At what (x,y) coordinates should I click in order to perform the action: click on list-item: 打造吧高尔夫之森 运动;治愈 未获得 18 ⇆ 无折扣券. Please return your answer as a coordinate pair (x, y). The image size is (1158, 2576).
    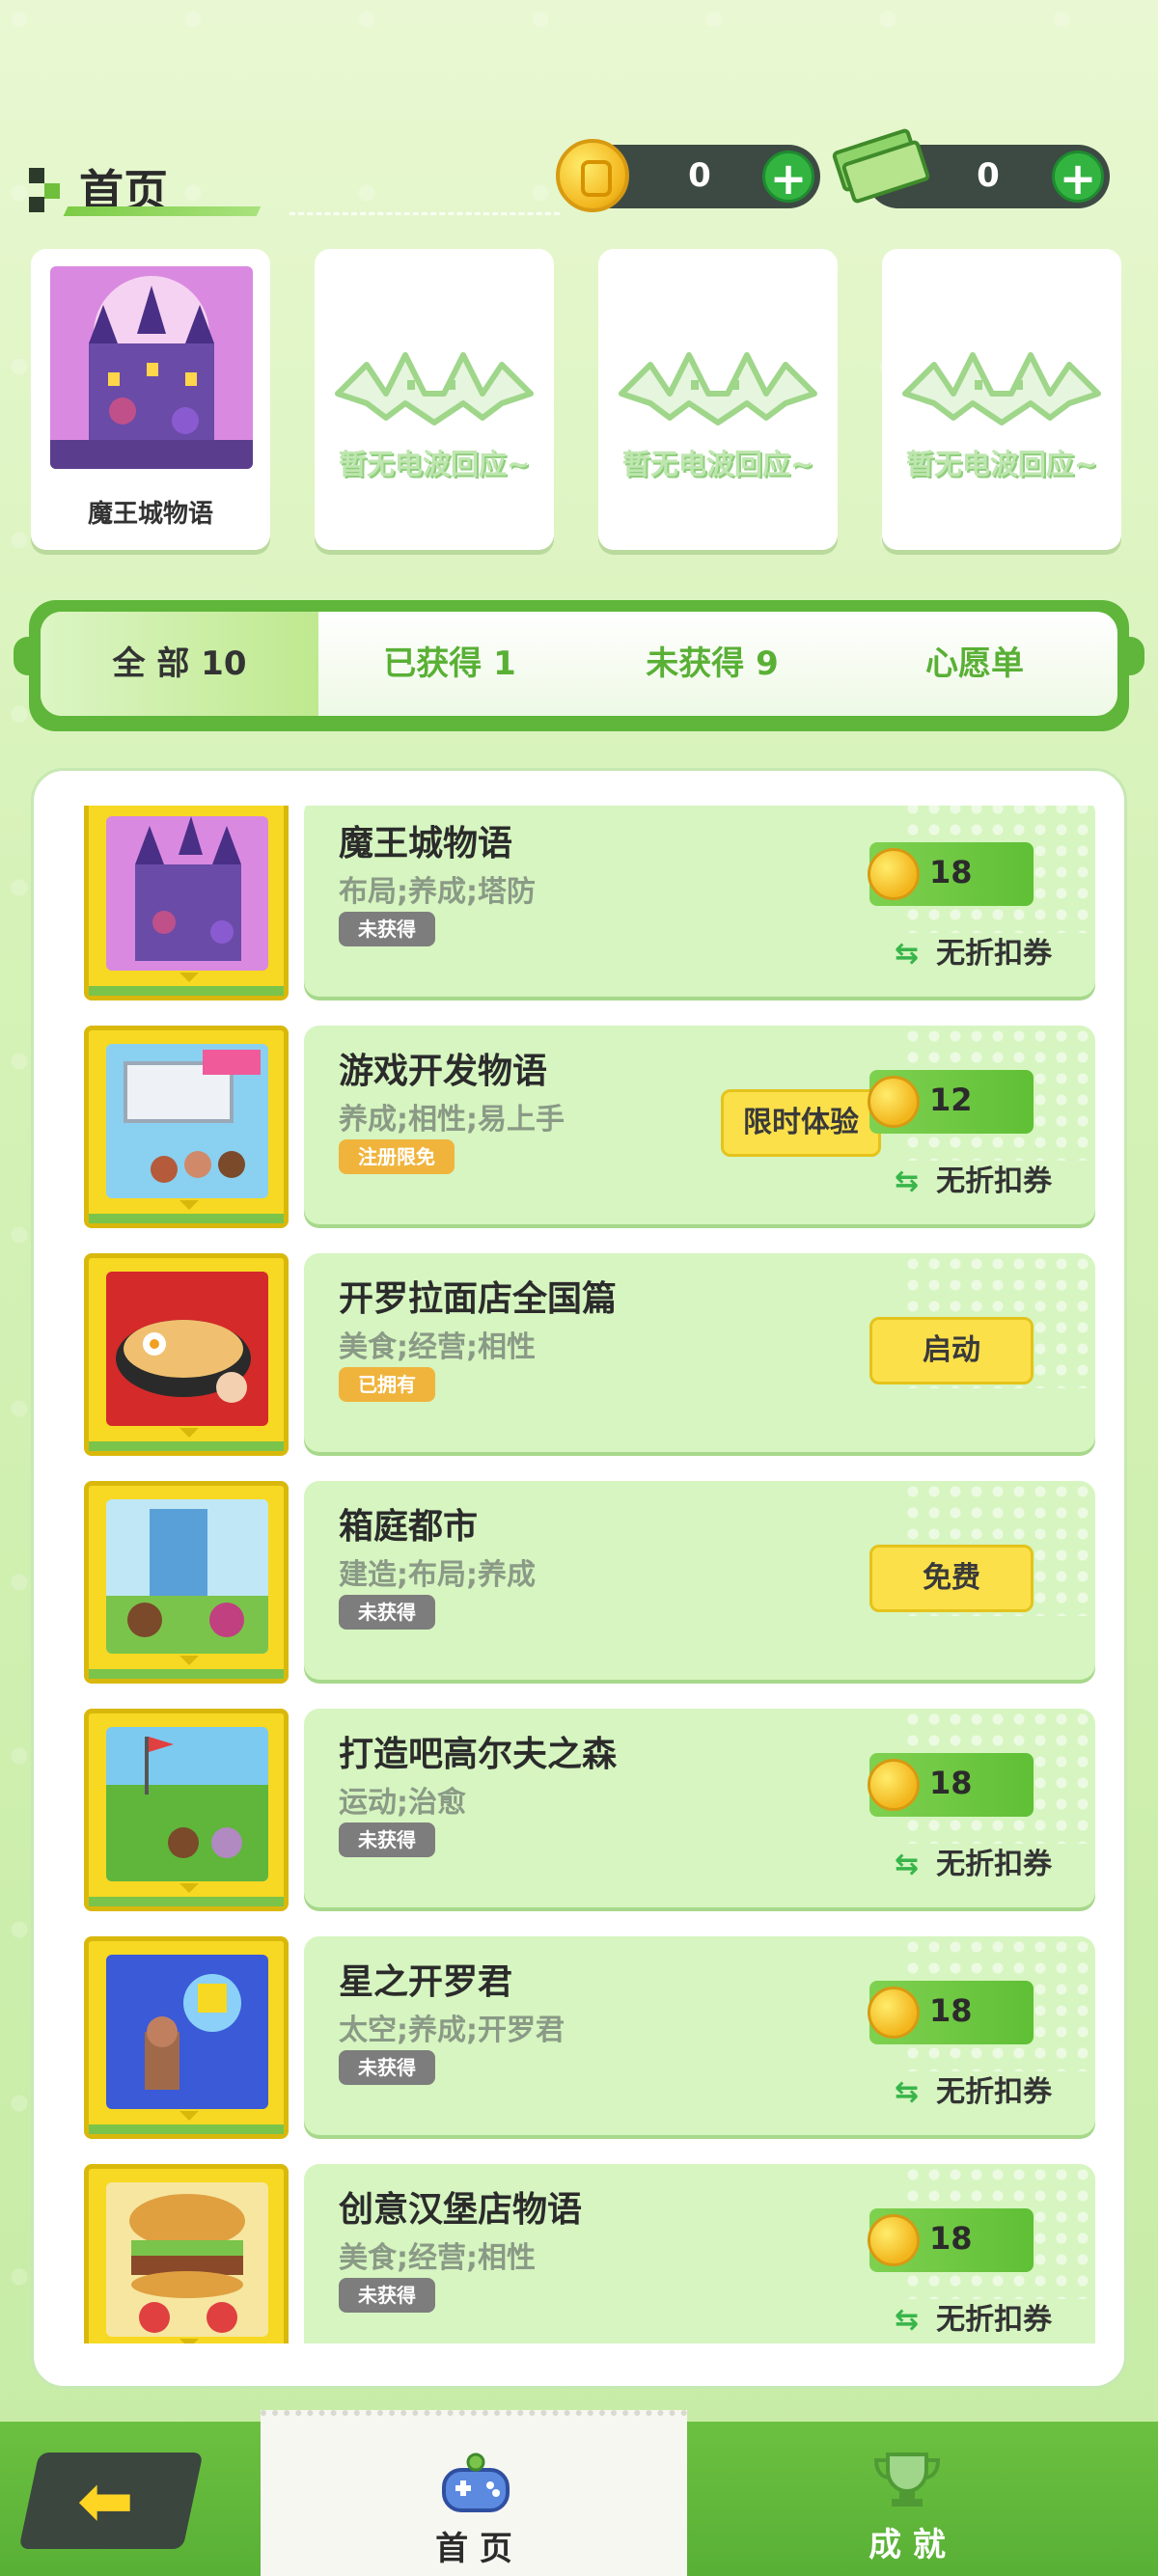
    Looking at the image, I should click on (579, 1813).